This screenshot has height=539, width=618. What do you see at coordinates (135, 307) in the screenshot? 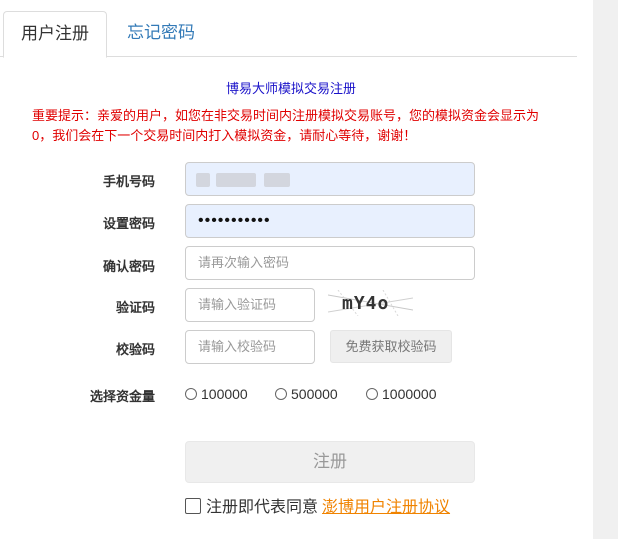
I see `captcha-label: 验证码` at bounding box center [135, 307].